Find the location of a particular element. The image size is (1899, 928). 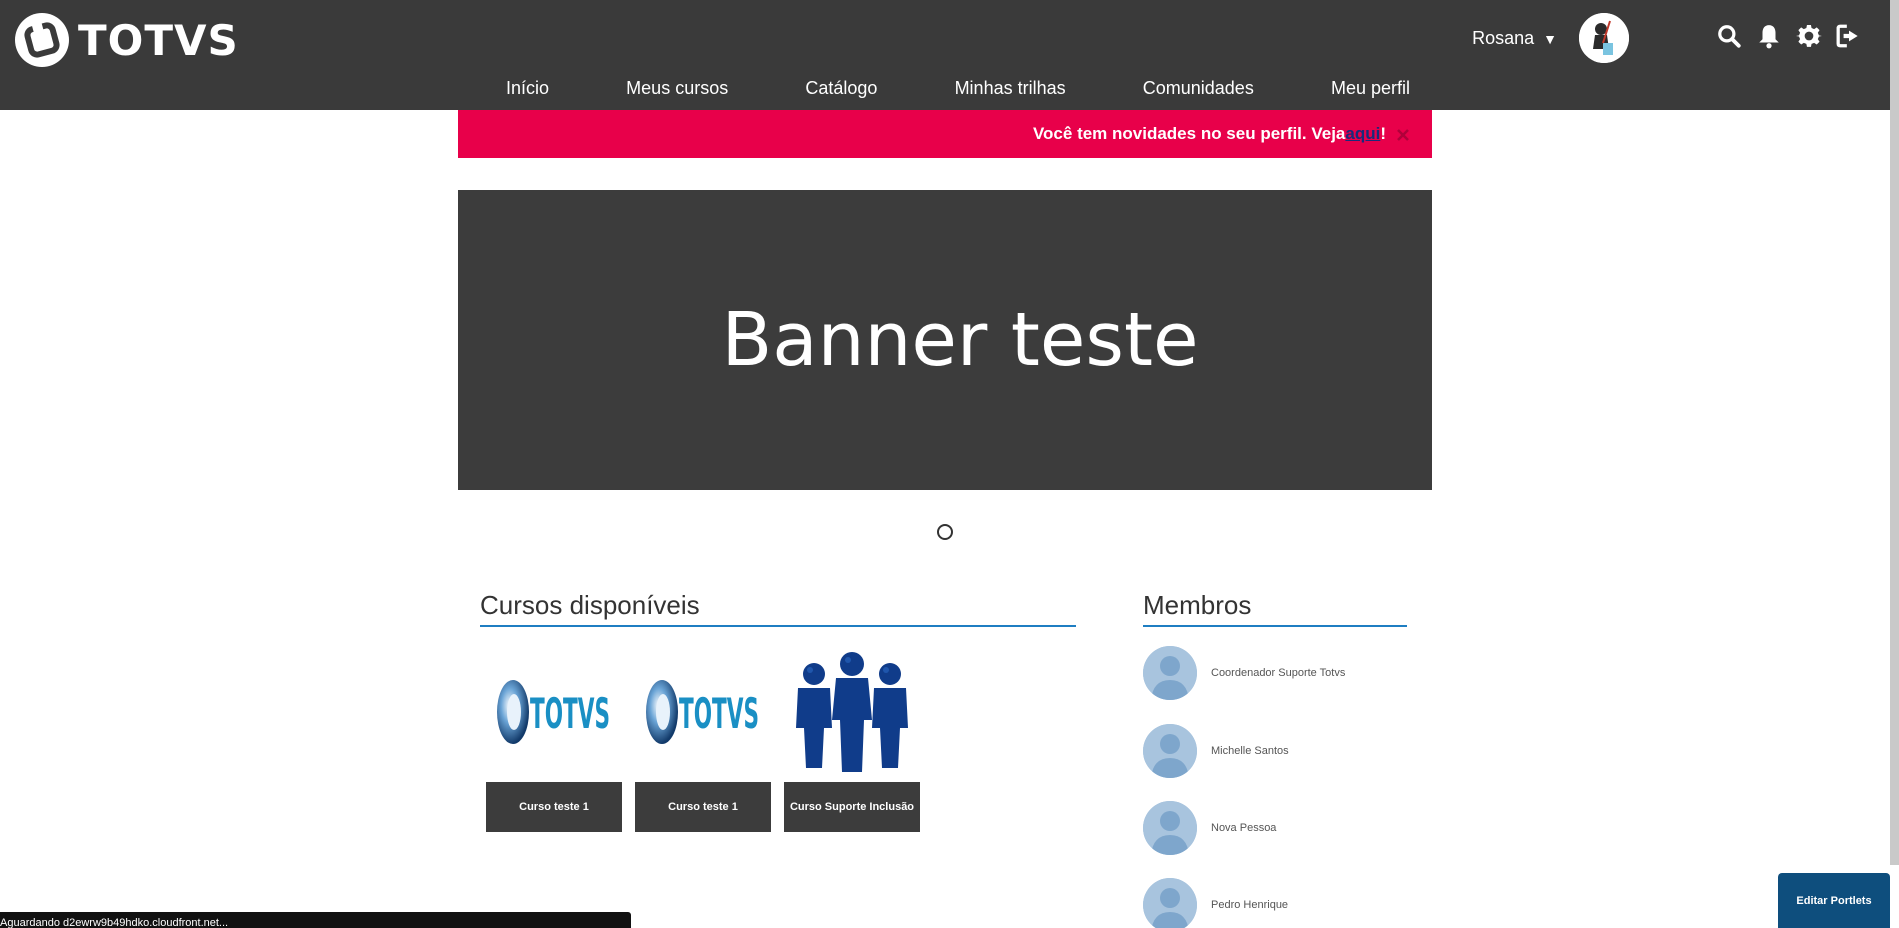

member-item: Pedro Henrique is located at coordinates (1215, 903).